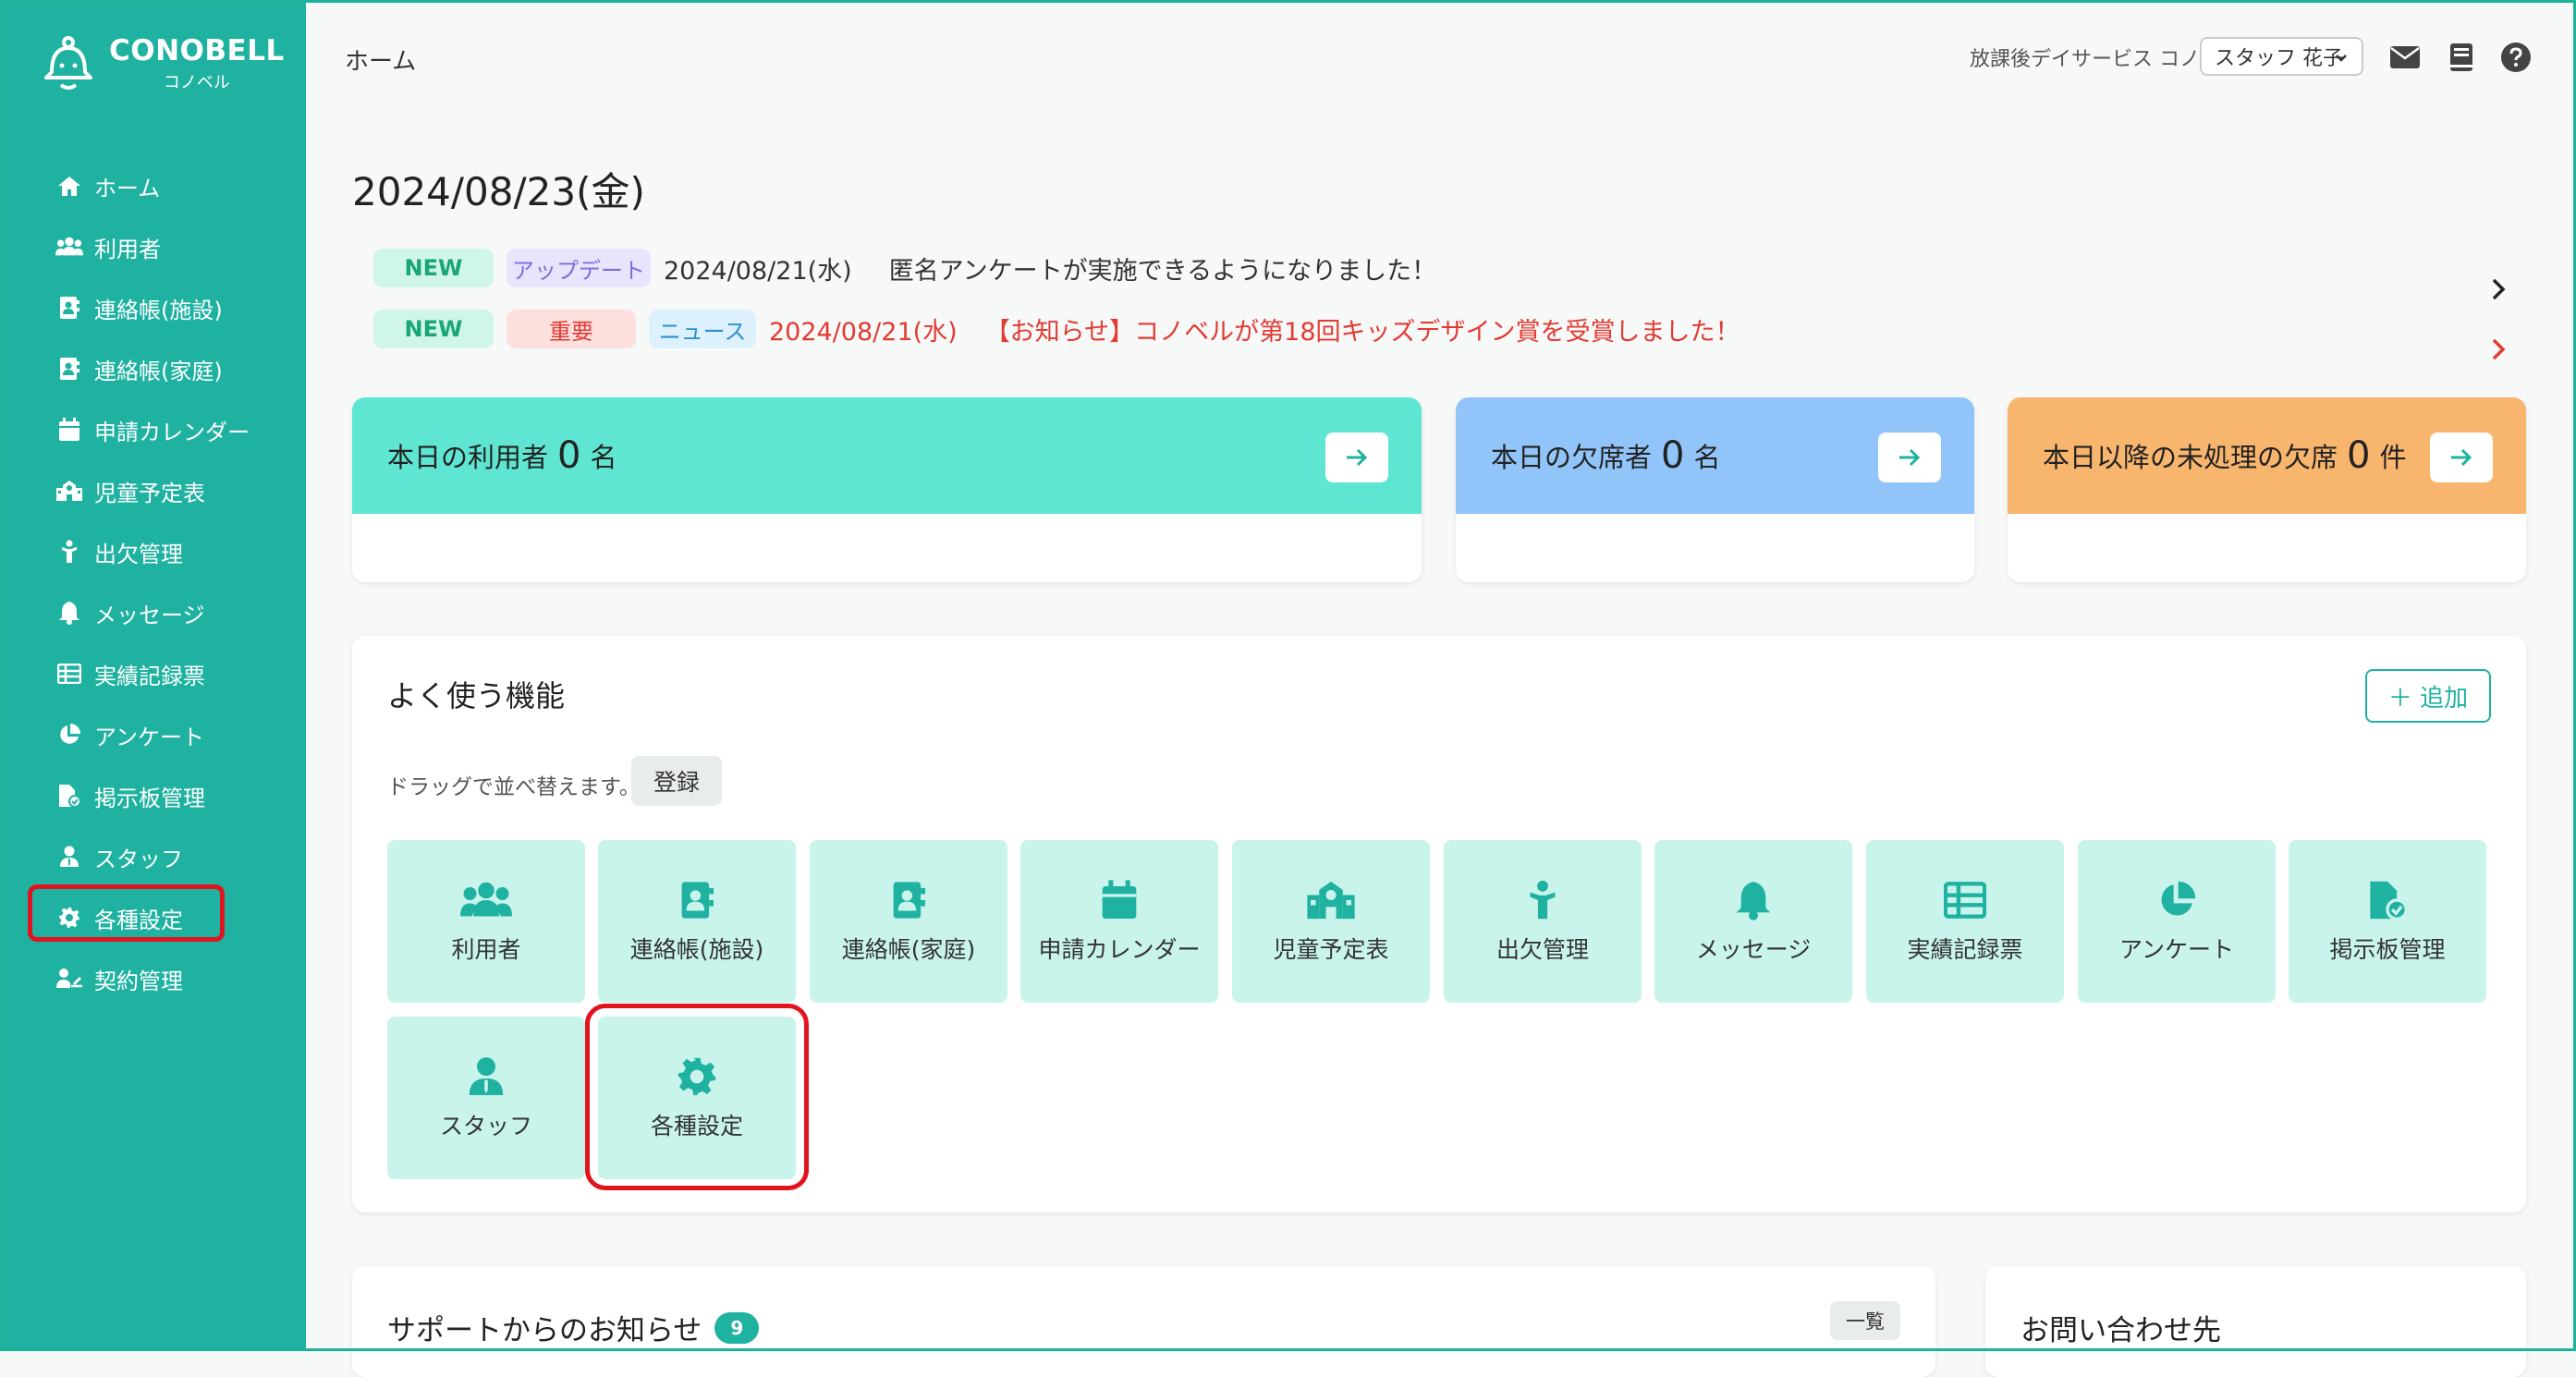 Image resolution: width=2576 pixels, height=1377 pixels. Describe the element at coordinates (127, 188) in the screenshot. I see `sidebar-item-label: ホーム` at that location.